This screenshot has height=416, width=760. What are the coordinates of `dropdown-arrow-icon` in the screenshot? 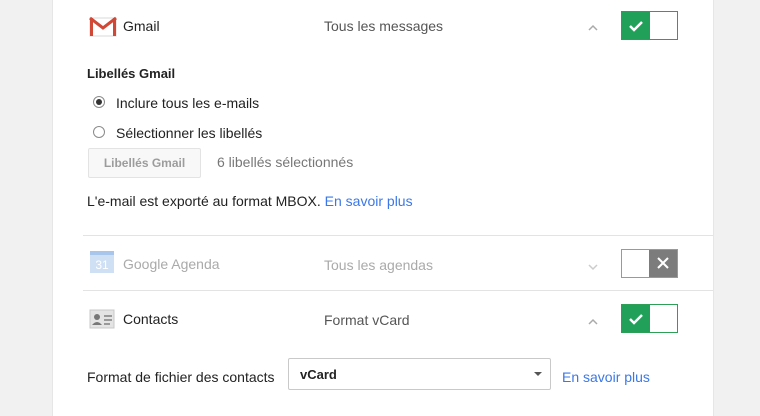 It's located at (538, 374).